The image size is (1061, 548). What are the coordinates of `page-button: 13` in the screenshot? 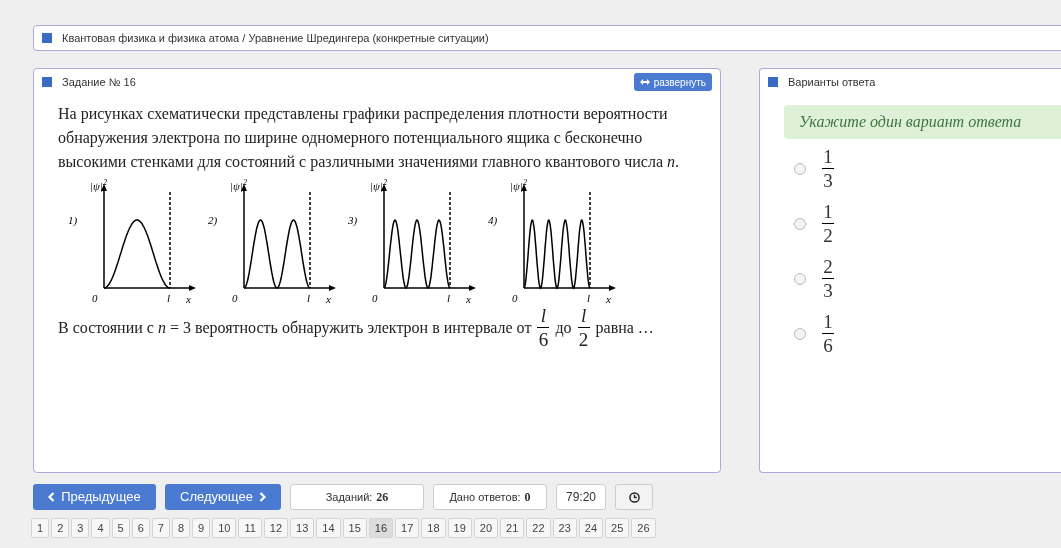 It's located at (302, 528).